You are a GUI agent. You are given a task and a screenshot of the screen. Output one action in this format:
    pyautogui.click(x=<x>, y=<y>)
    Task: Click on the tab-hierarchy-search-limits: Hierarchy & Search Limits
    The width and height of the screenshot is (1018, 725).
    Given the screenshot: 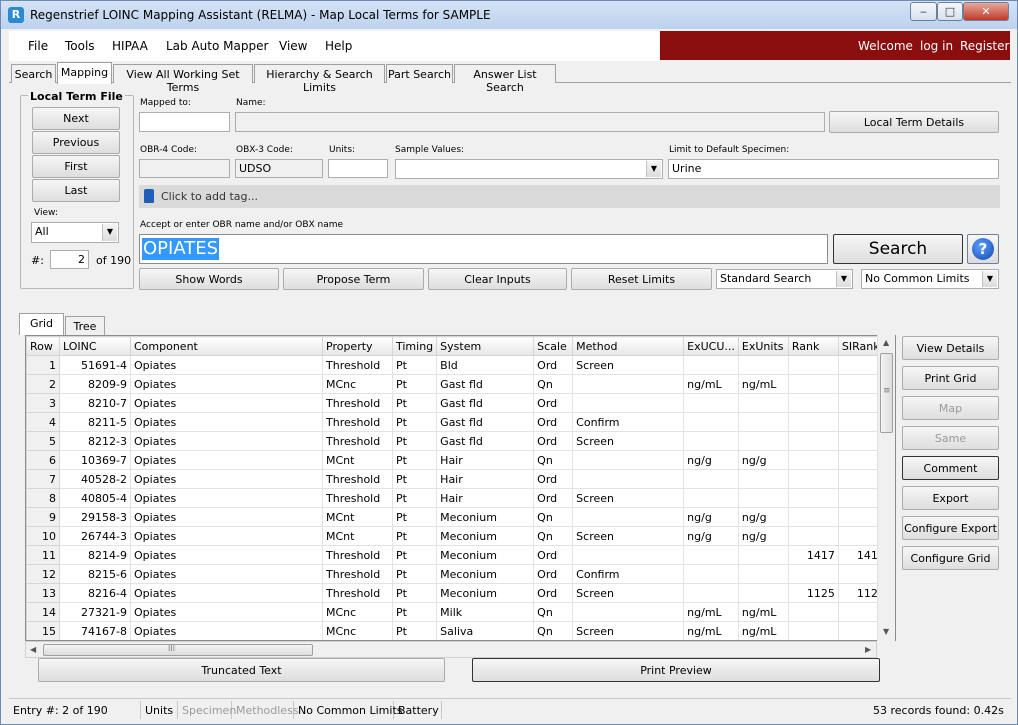 What is the action you would take?
    pyautogui.click(x=319, y=79)
    